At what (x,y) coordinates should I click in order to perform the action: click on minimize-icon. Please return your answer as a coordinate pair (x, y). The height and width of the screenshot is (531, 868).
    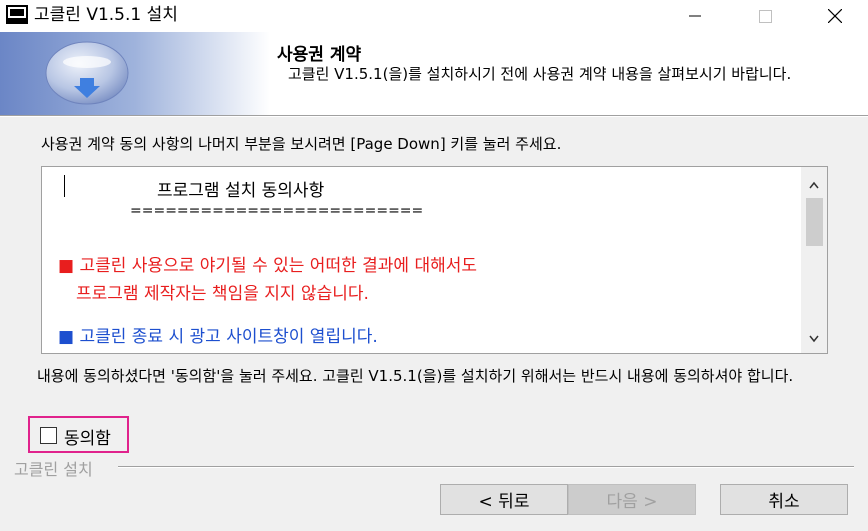
    Looking at the image, I should click on (695, 16).